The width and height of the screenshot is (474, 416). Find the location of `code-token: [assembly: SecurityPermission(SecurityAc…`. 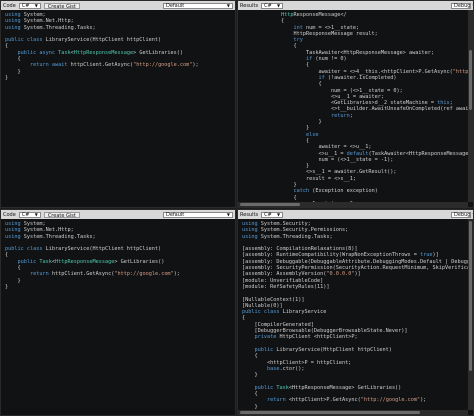

code-token: [assembly: SecurityPermission(SecurityAc… is located at coordinates (358, 268).